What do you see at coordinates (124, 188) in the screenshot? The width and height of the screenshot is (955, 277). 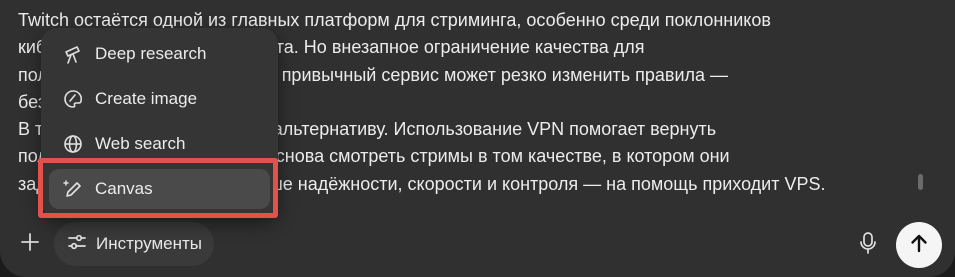 I see `menu-item-label: Canvas` at bounding box center [124, 188].